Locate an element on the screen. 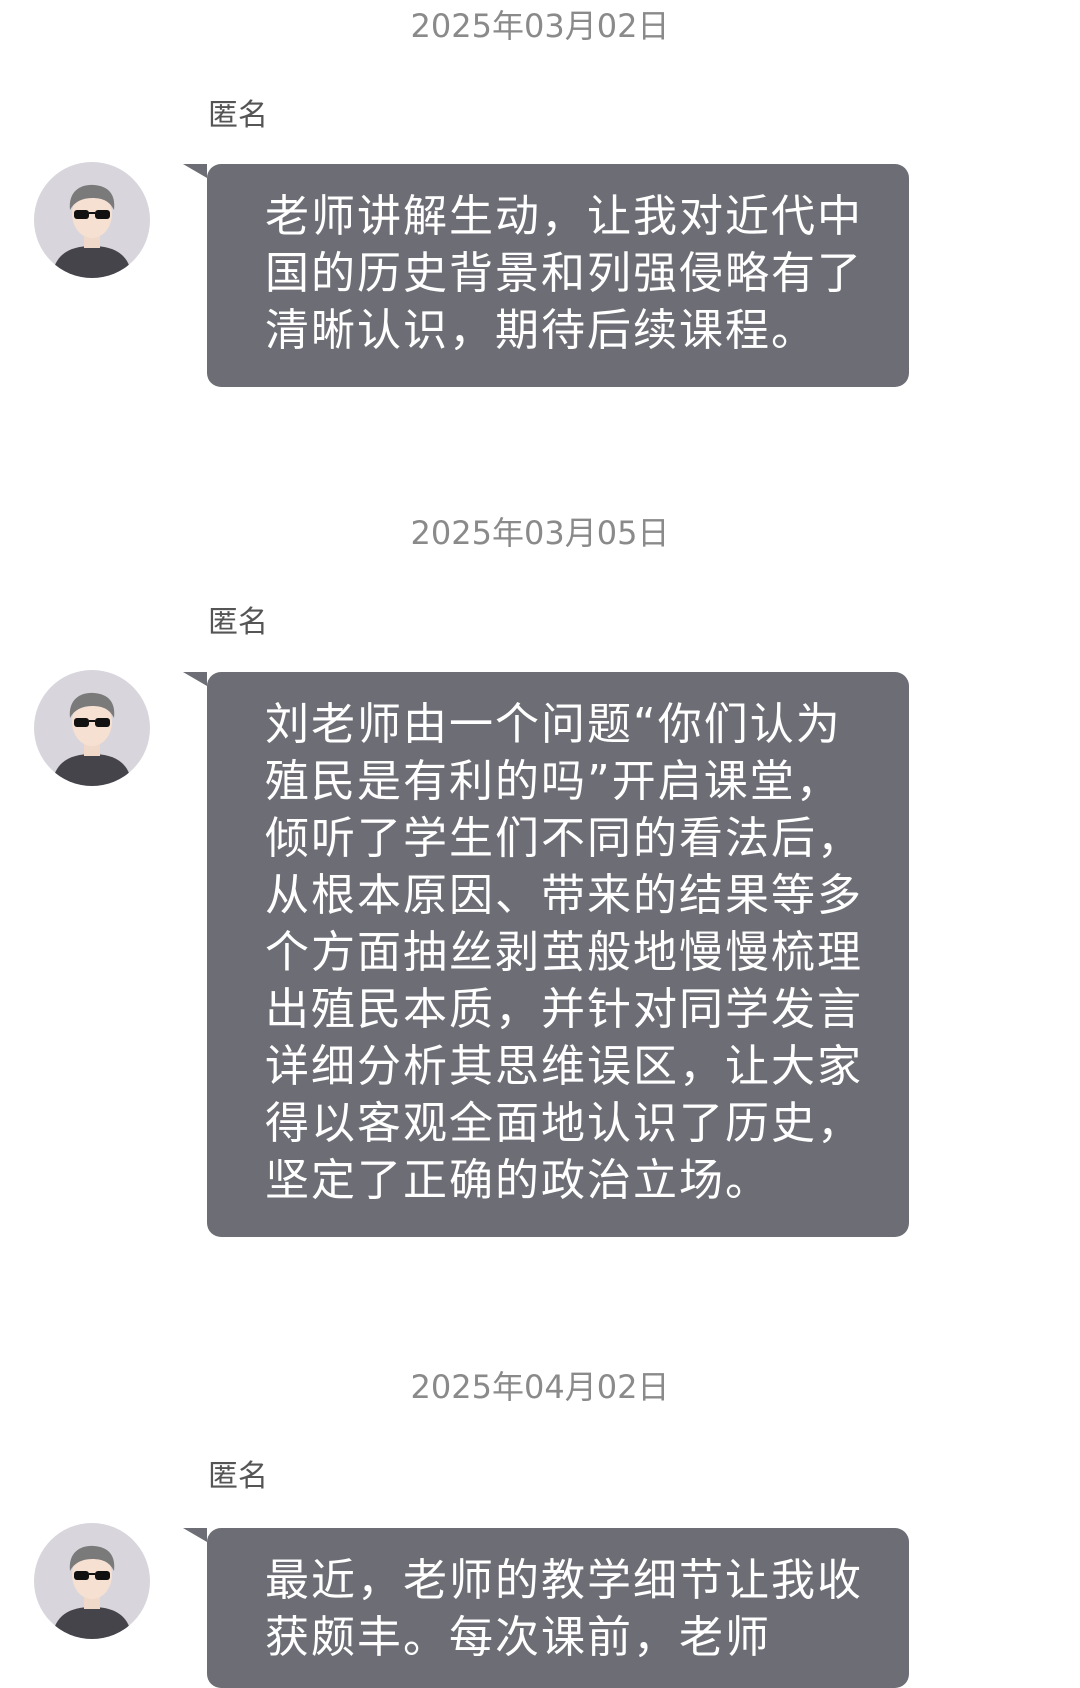 The height and width of the screenshot is (1688, 1080). message-date: 2025年03月05日 is located at coordinates (540, 533).